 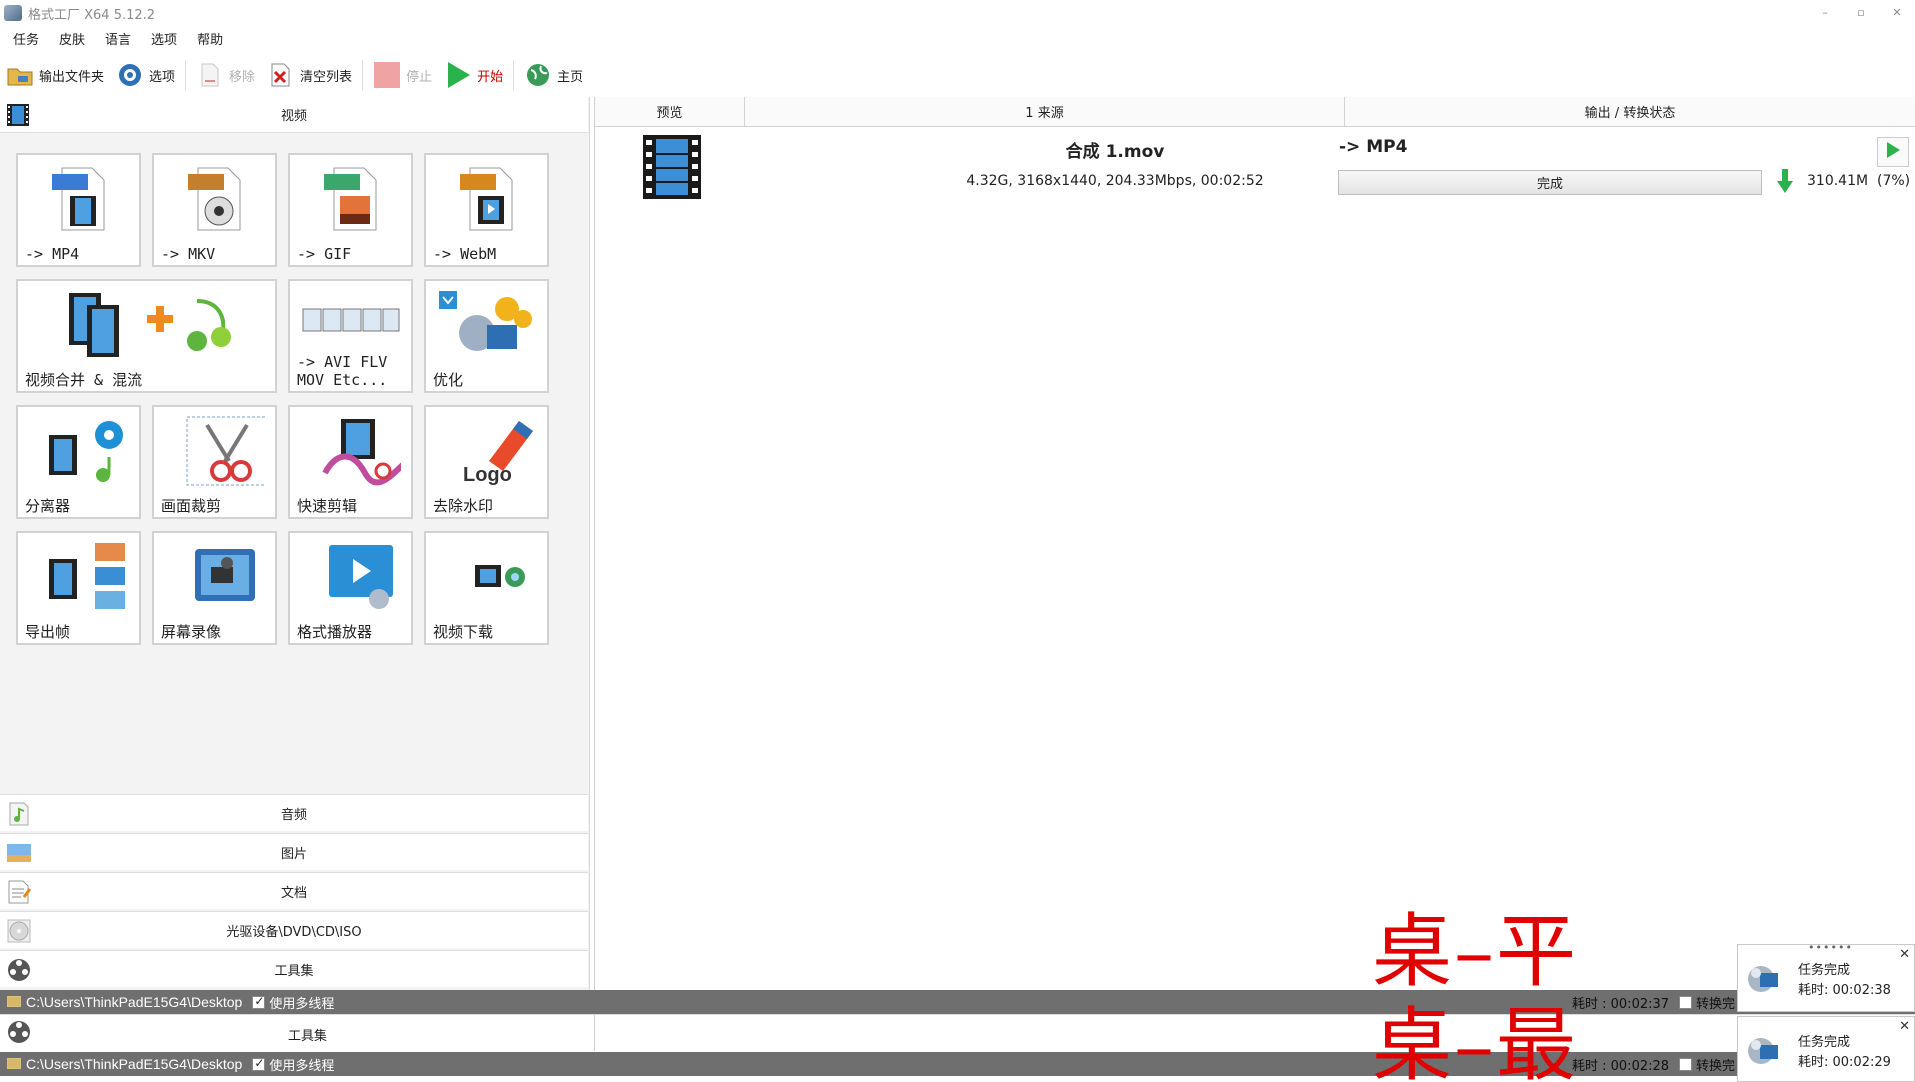 I want to click on category-toolset-duplicate: 工具集, so click(x=957, y=1032).